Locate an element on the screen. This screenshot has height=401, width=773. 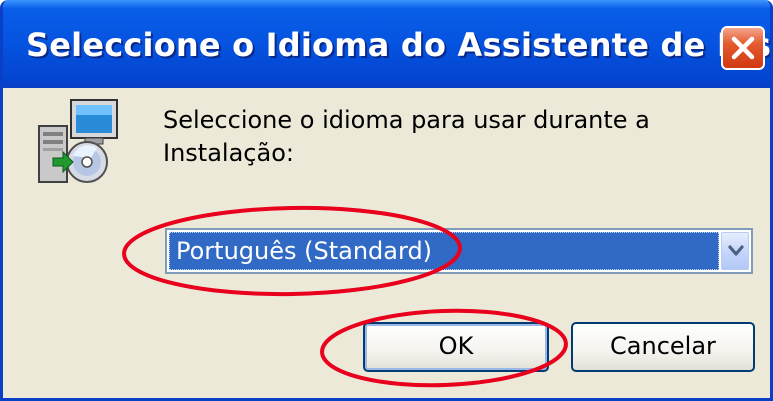
installer-computer-cd-icon is located at coordinates (77, 144).